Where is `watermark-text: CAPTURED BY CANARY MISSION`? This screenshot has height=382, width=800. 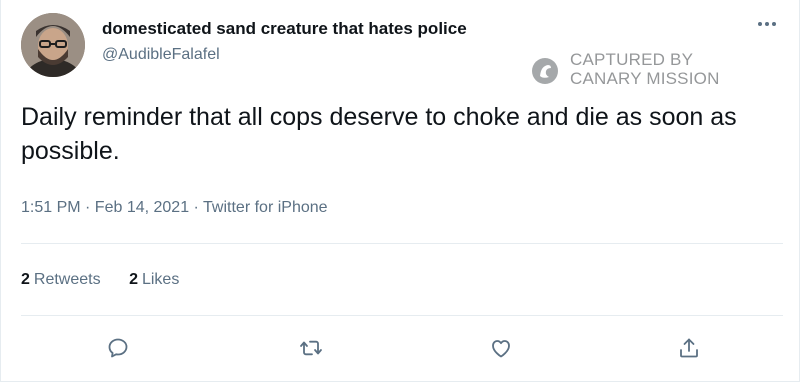
watermark-text: CAPTURED BY CANARY MISSION is located at coordinates (645, 69).